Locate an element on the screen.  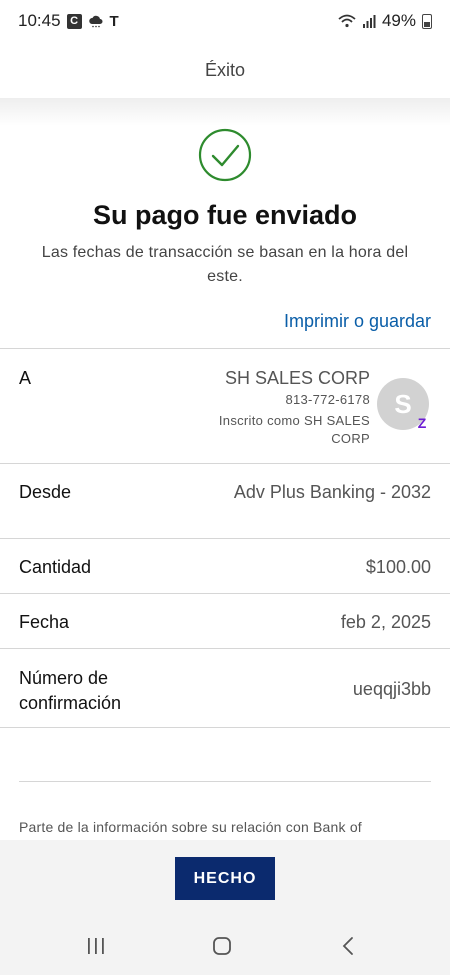
status-right: 49% is located at coordinates (385, 21).